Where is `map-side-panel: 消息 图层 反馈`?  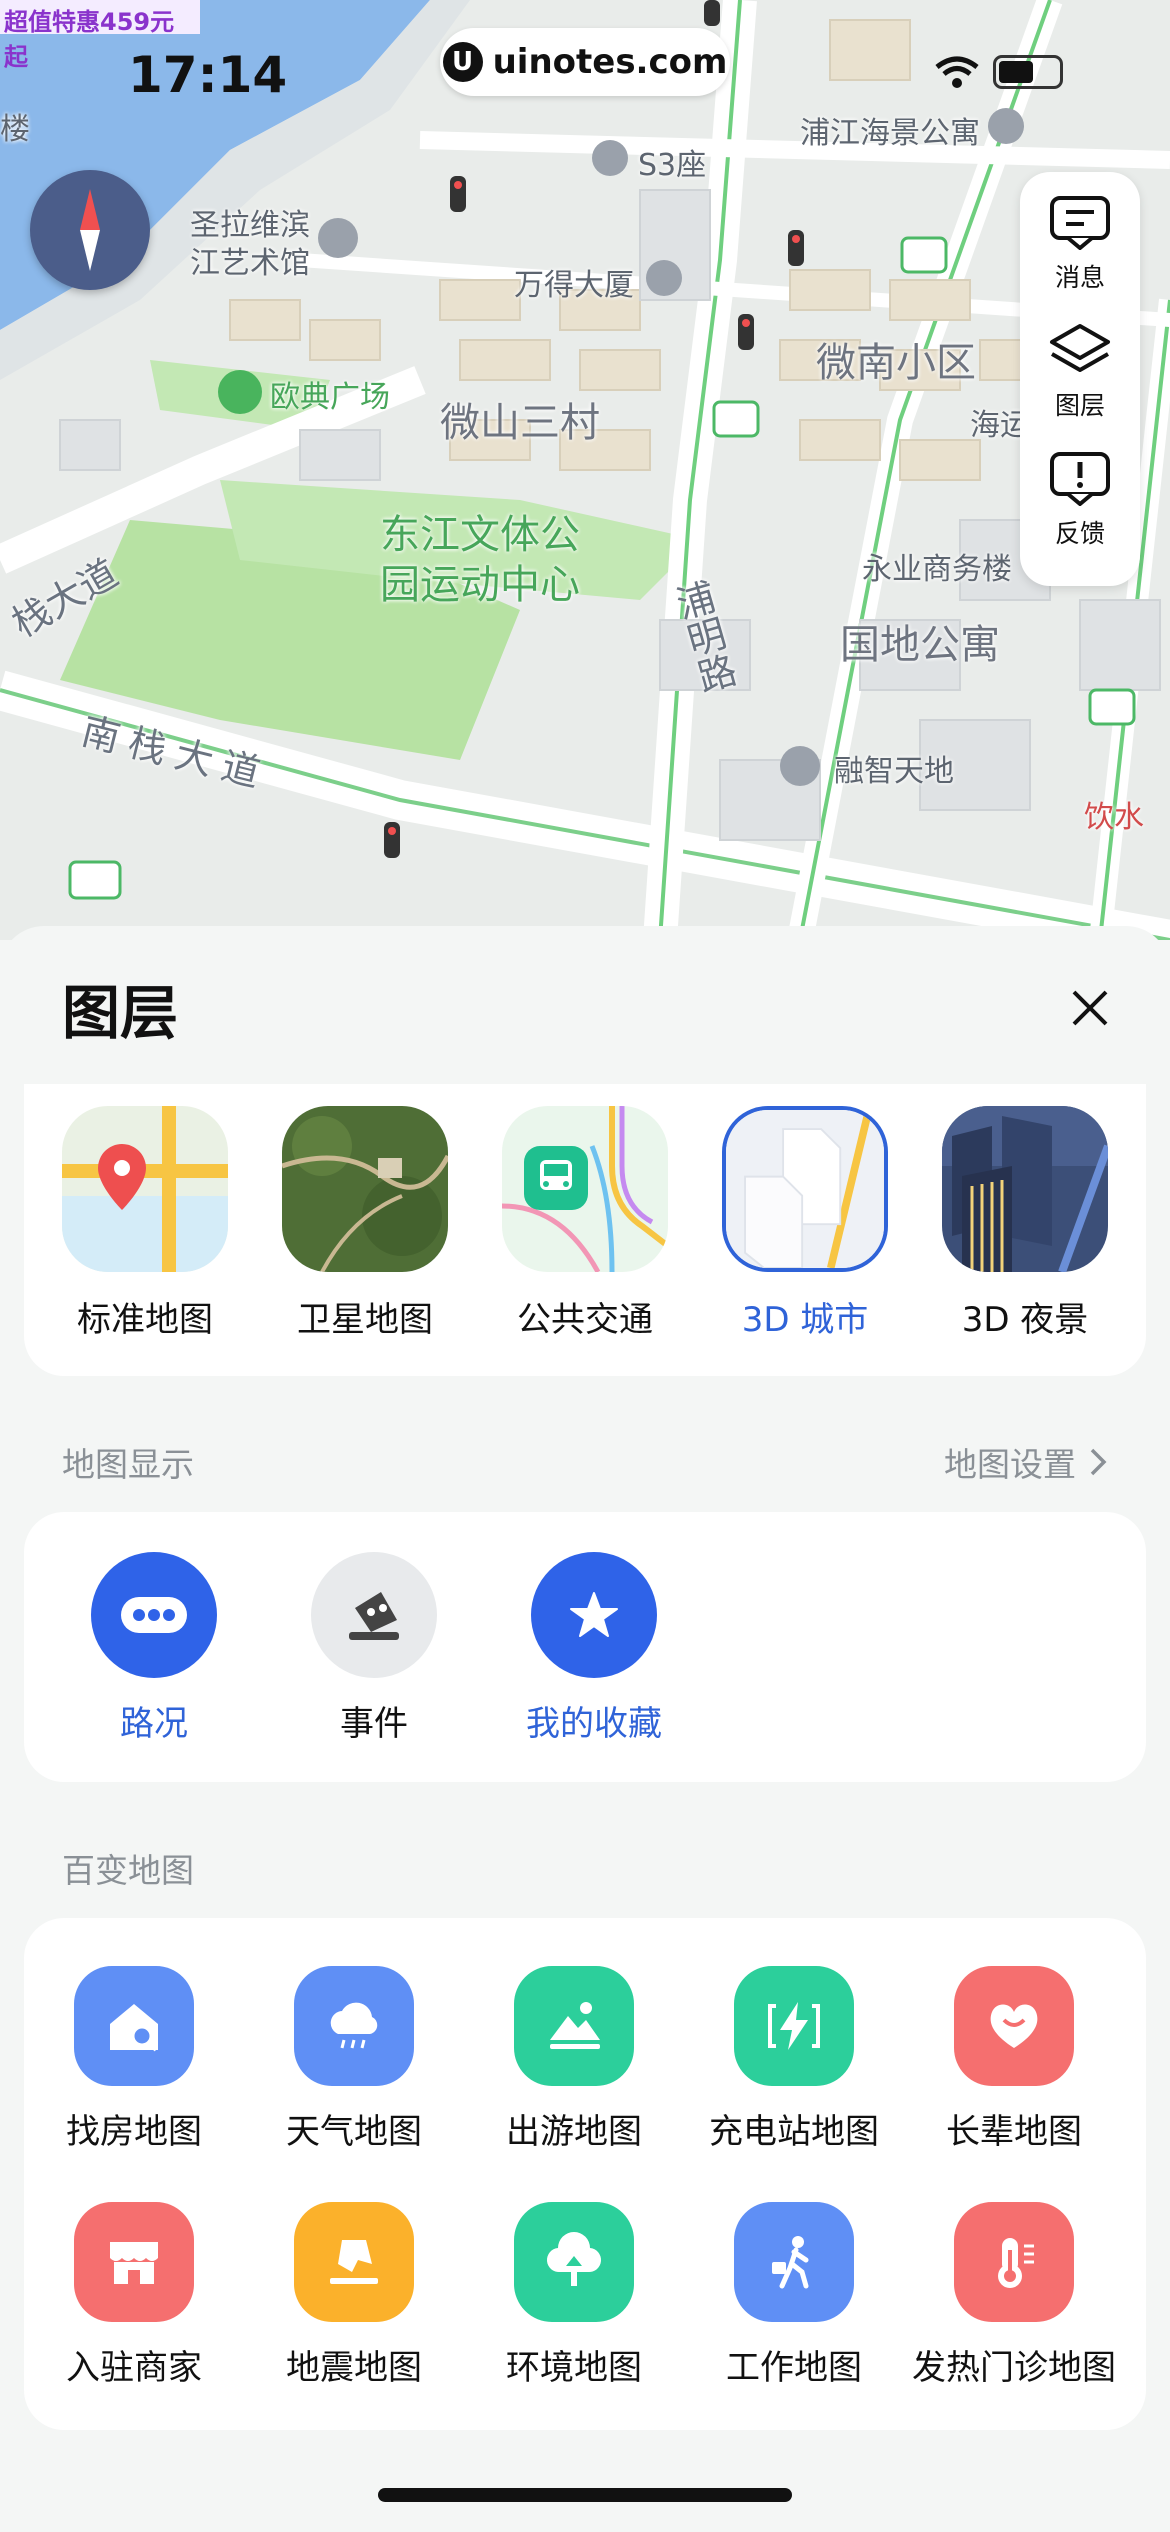 map-side-panel: 消息 图层 反馈 is located at coordinates (1080, 379).